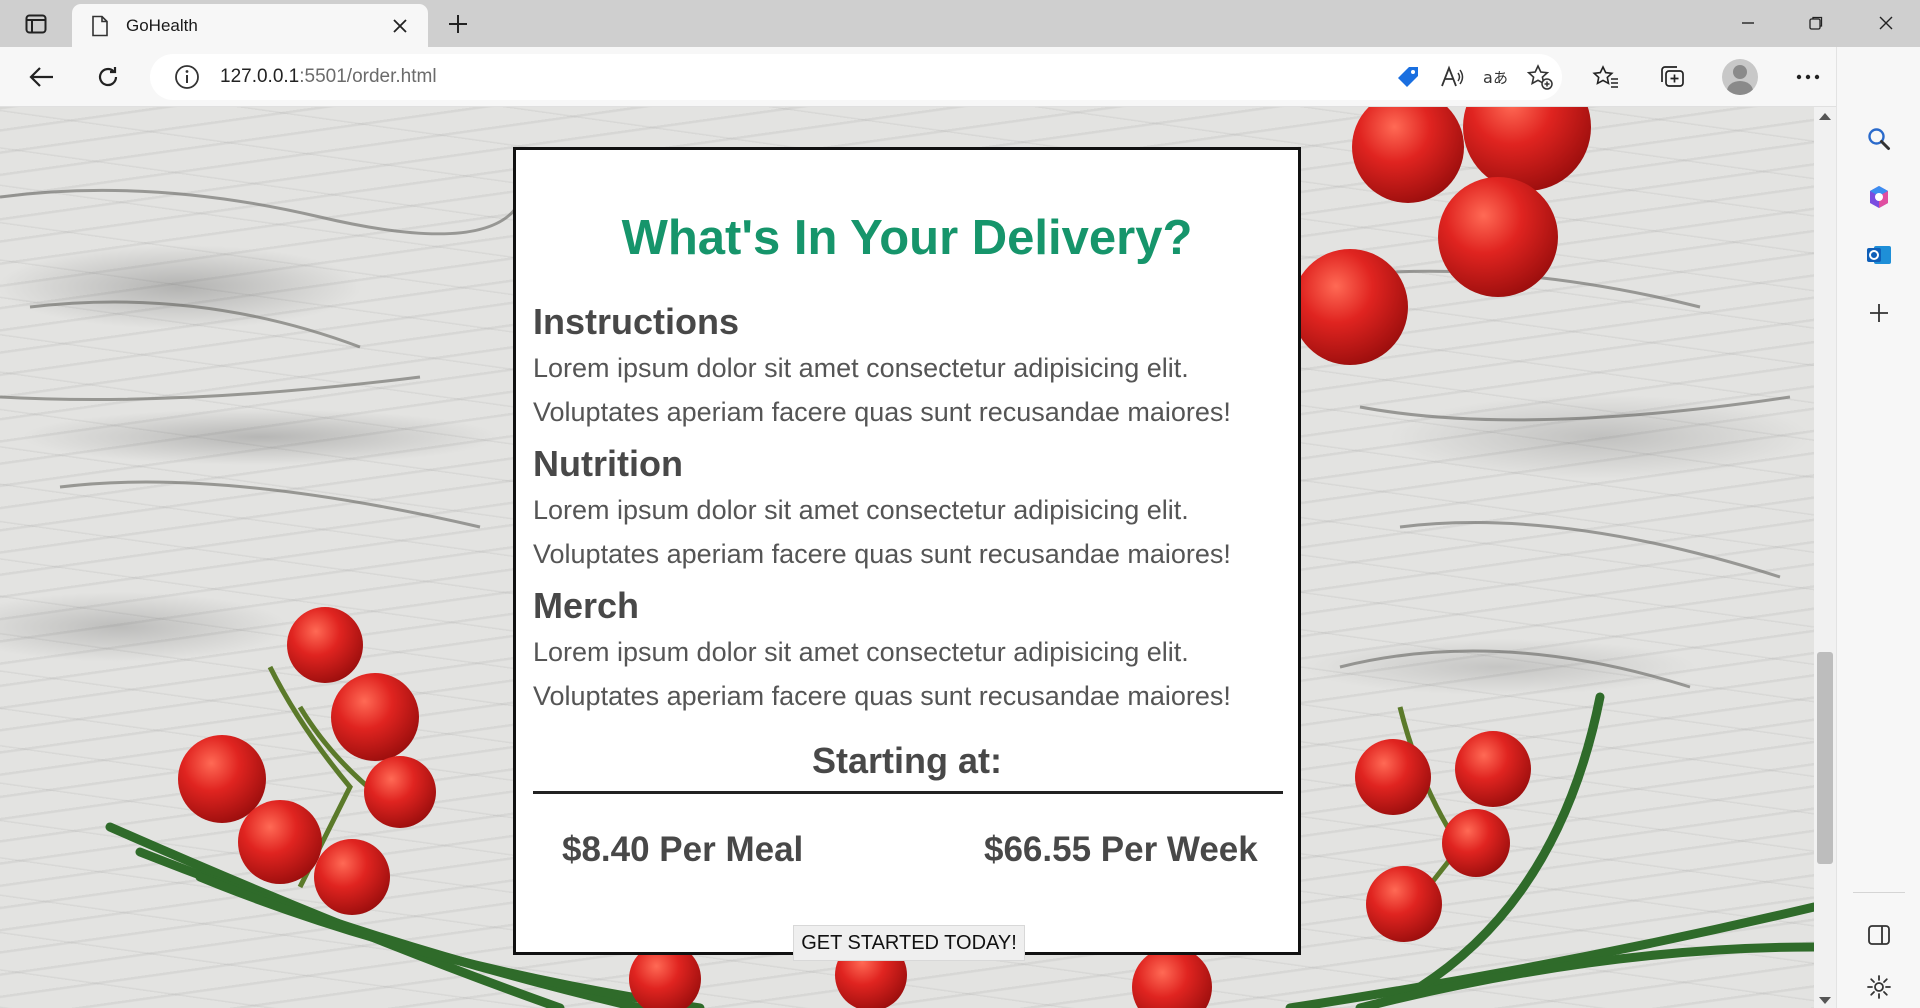 The image size is (1920, 1008). Describe the element at coordinates (162, 25) in the screenshot. I see `tab-title: GoHealth` at that location.